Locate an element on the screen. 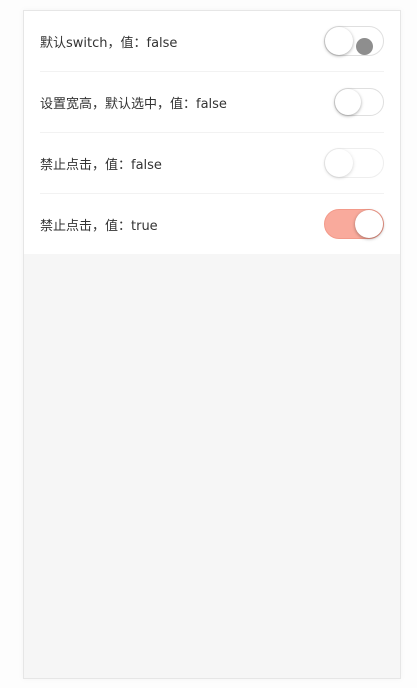 This screenshot has width=417, height=688. item-label: 默认switch，值：false is located at coordinates (109, 43).